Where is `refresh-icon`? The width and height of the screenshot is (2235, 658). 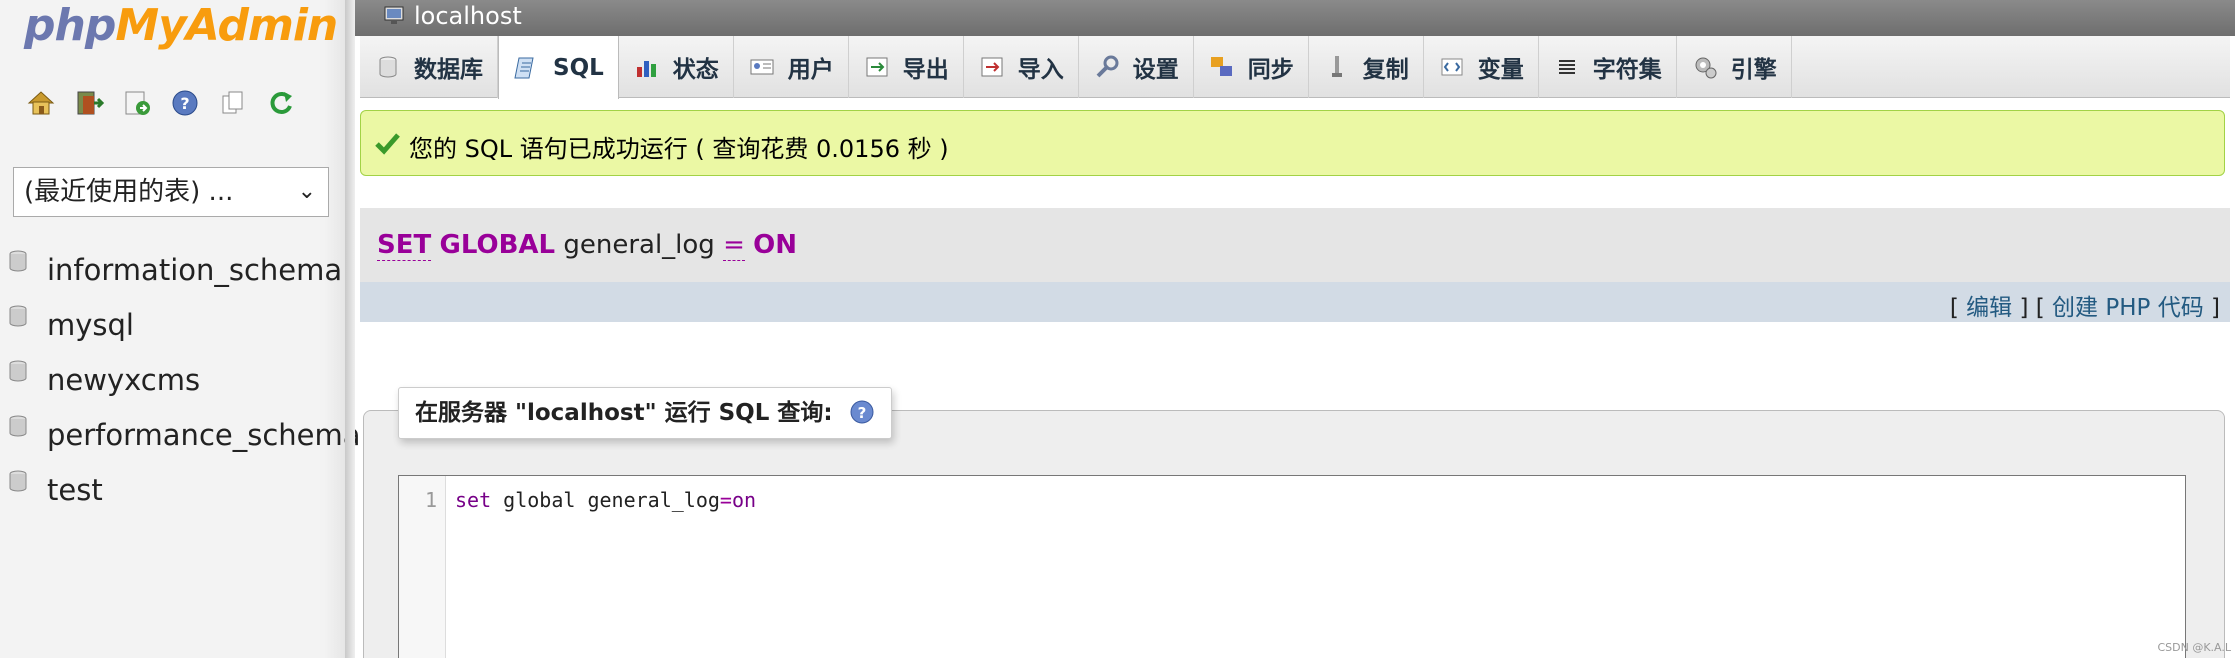
refresh-icon is located at coordinates (281, 103).